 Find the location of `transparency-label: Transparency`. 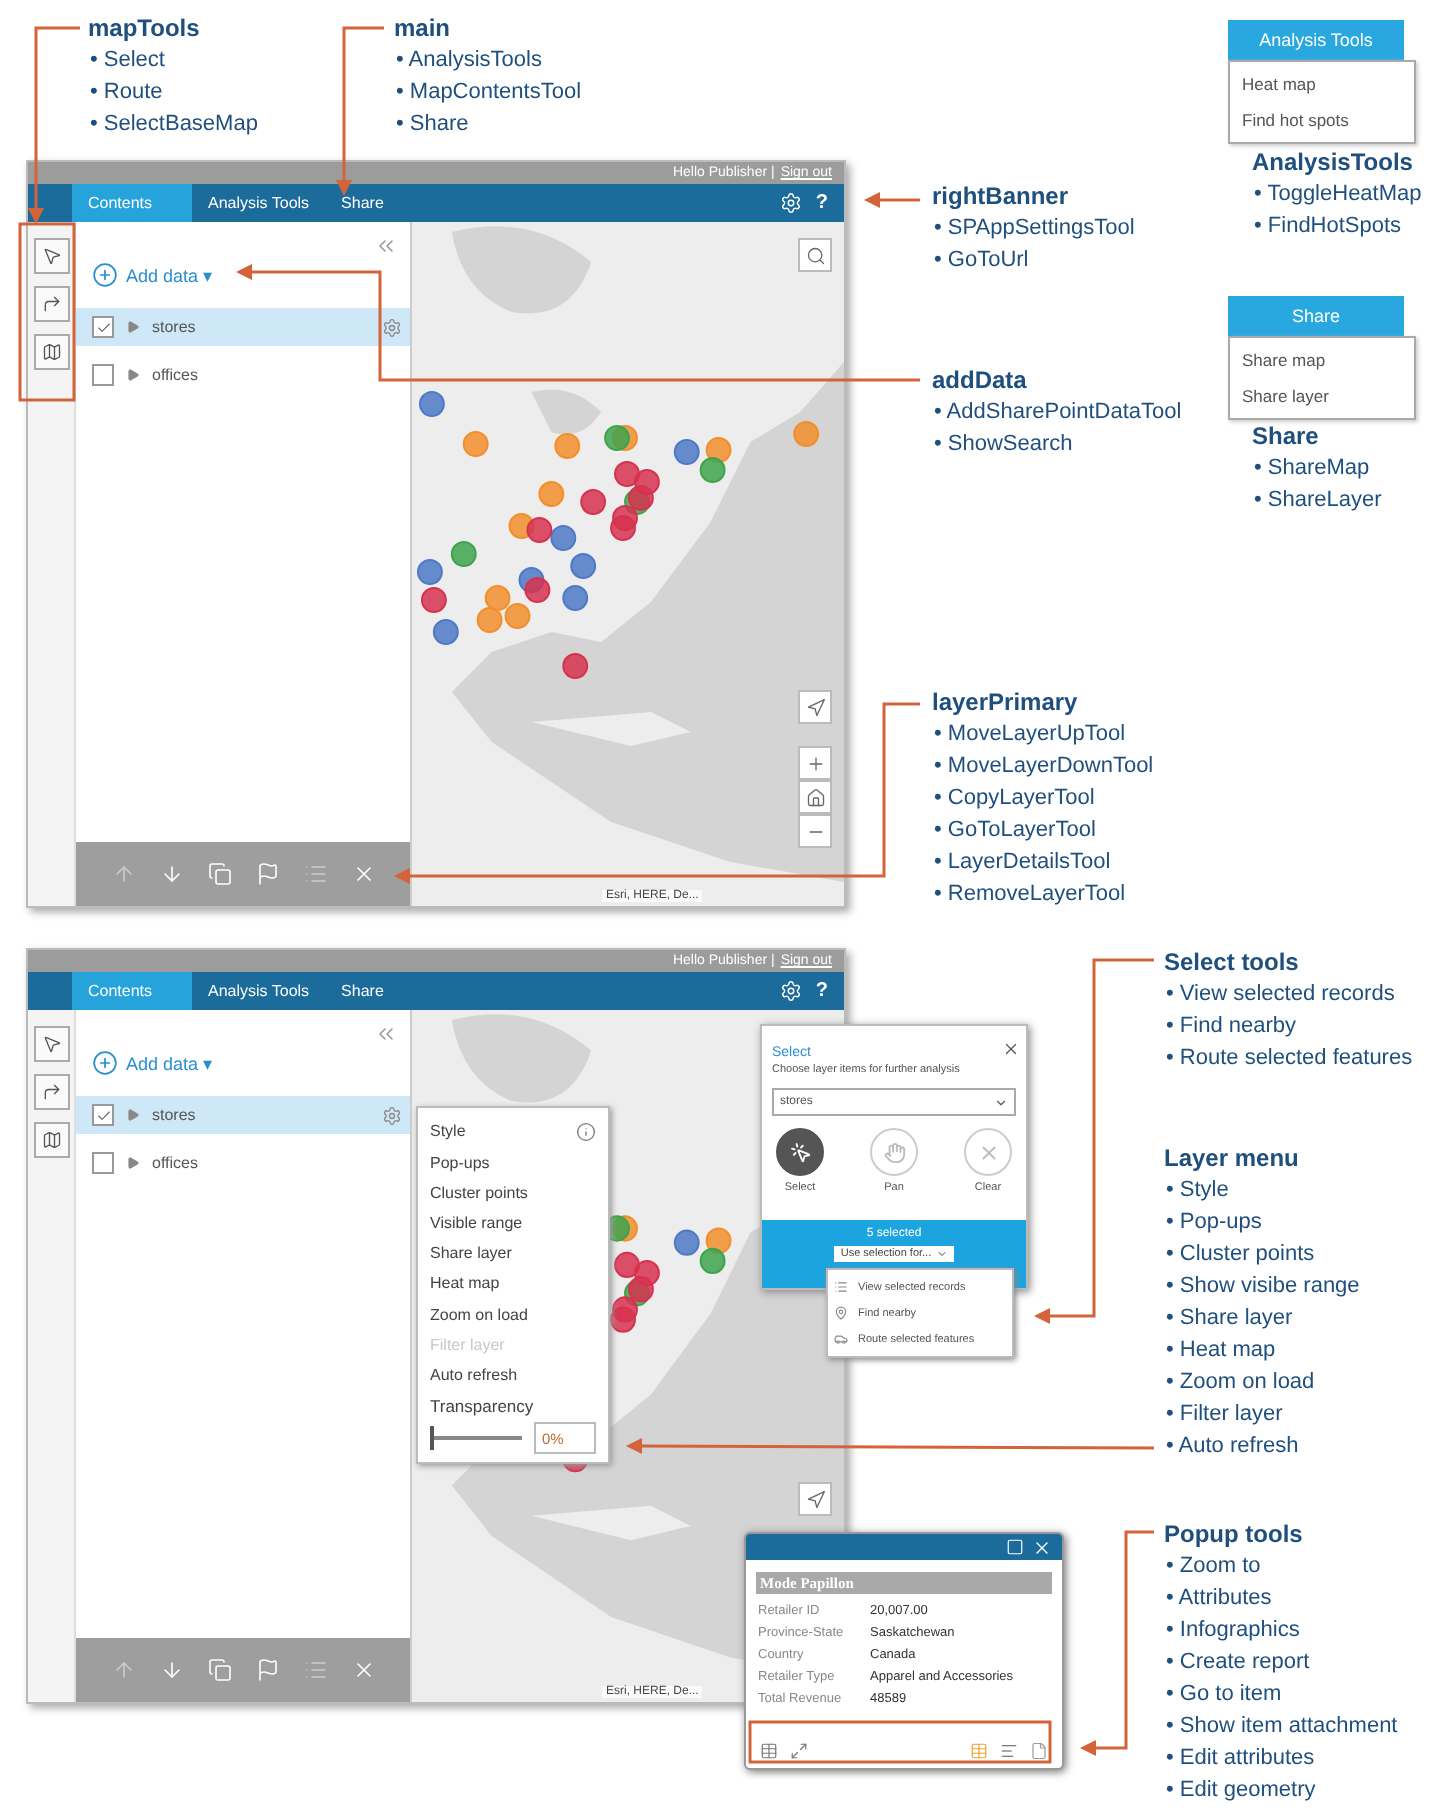

transparency-label: Transparency is located at coordinates (483, 1406).